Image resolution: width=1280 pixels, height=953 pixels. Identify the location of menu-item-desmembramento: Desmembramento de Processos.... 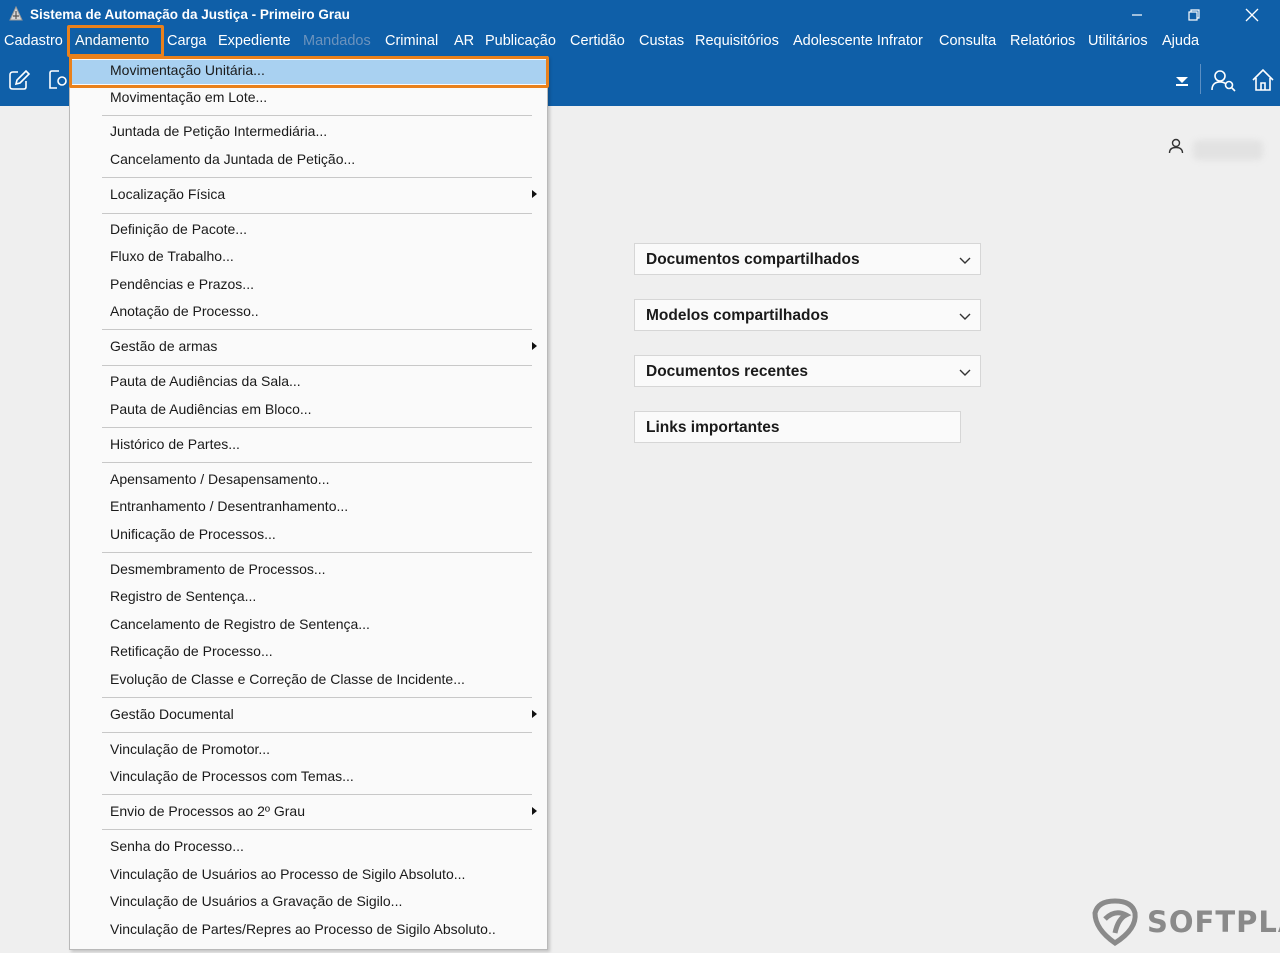
(218, 569).